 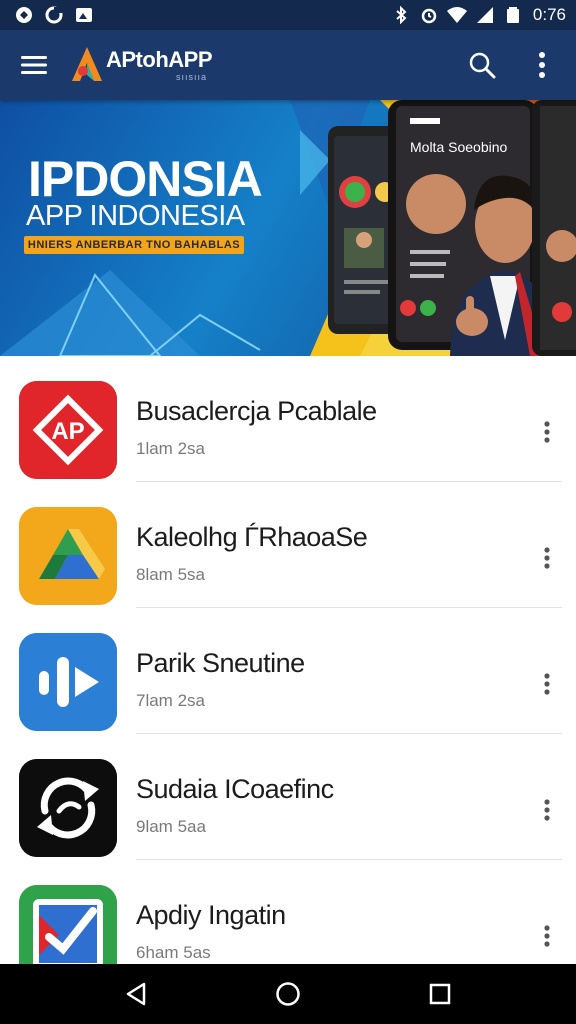 I want to click on app-title: APtohAPP, so click(x=159, y=59).